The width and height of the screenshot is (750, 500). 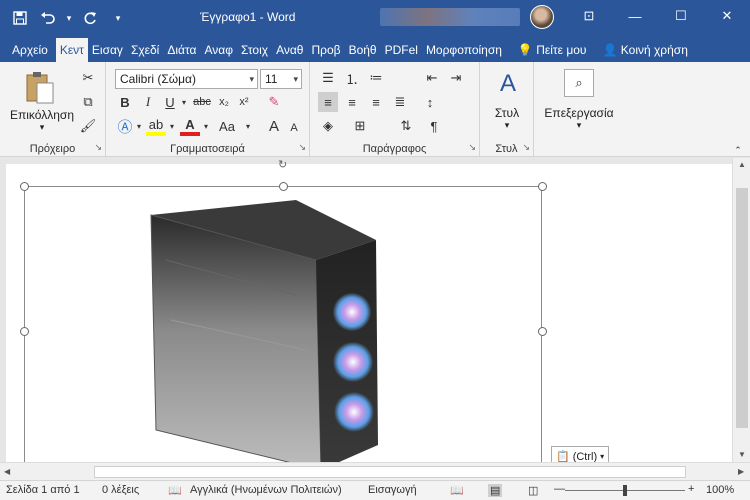 I want to click on undo-icon, so click(x=48, y=18).